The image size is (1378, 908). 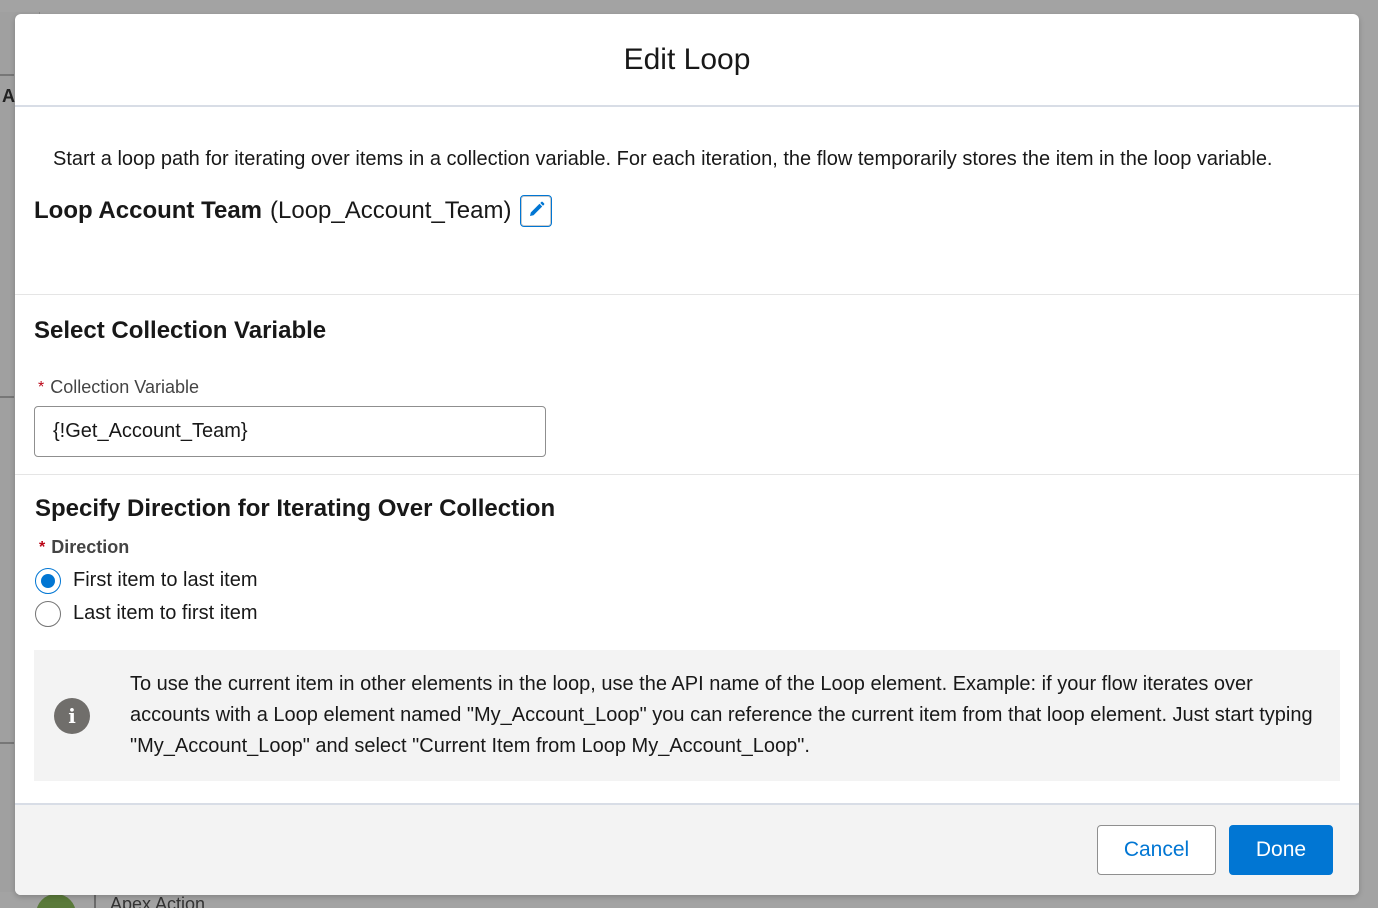 I want to click on radio-button, so click(x=48, y=613).